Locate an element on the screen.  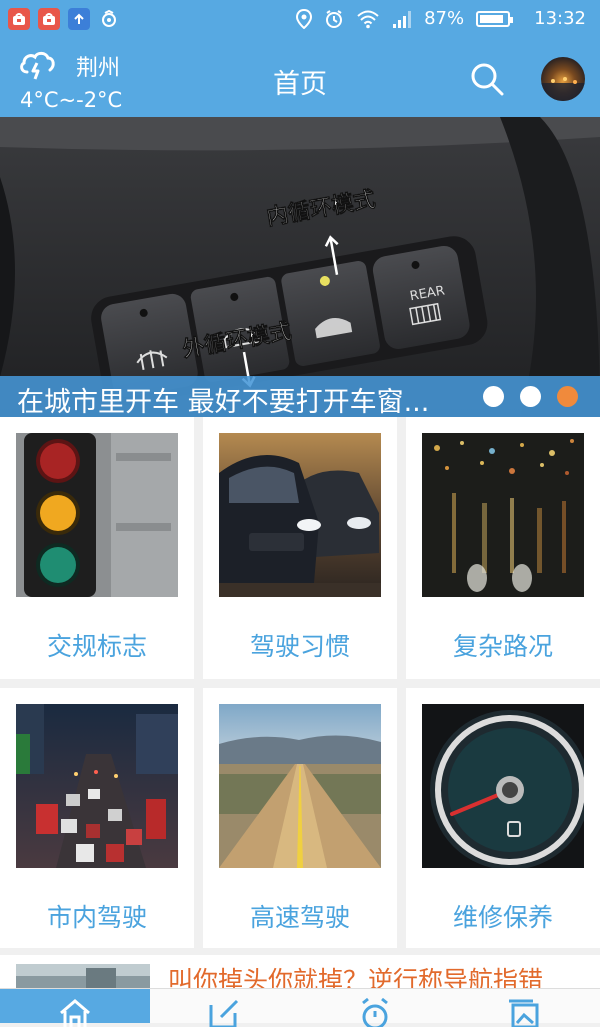
location-icon is located at coordinates (304, 18).